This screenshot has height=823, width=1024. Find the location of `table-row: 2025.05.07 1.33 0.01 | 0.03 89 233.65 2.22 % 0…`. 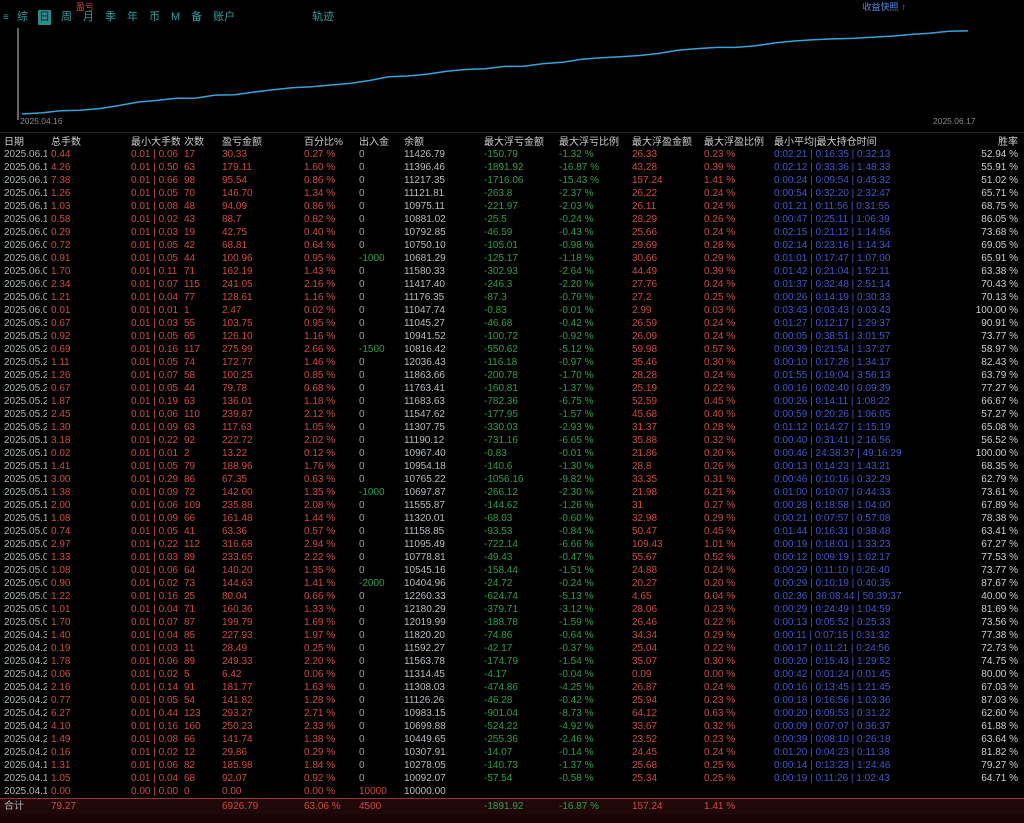

table-row: 2025.05.07 1.33 0.01 | 0.03 89 233.65 2.22 % 0… is located at coordinates (512, 557).